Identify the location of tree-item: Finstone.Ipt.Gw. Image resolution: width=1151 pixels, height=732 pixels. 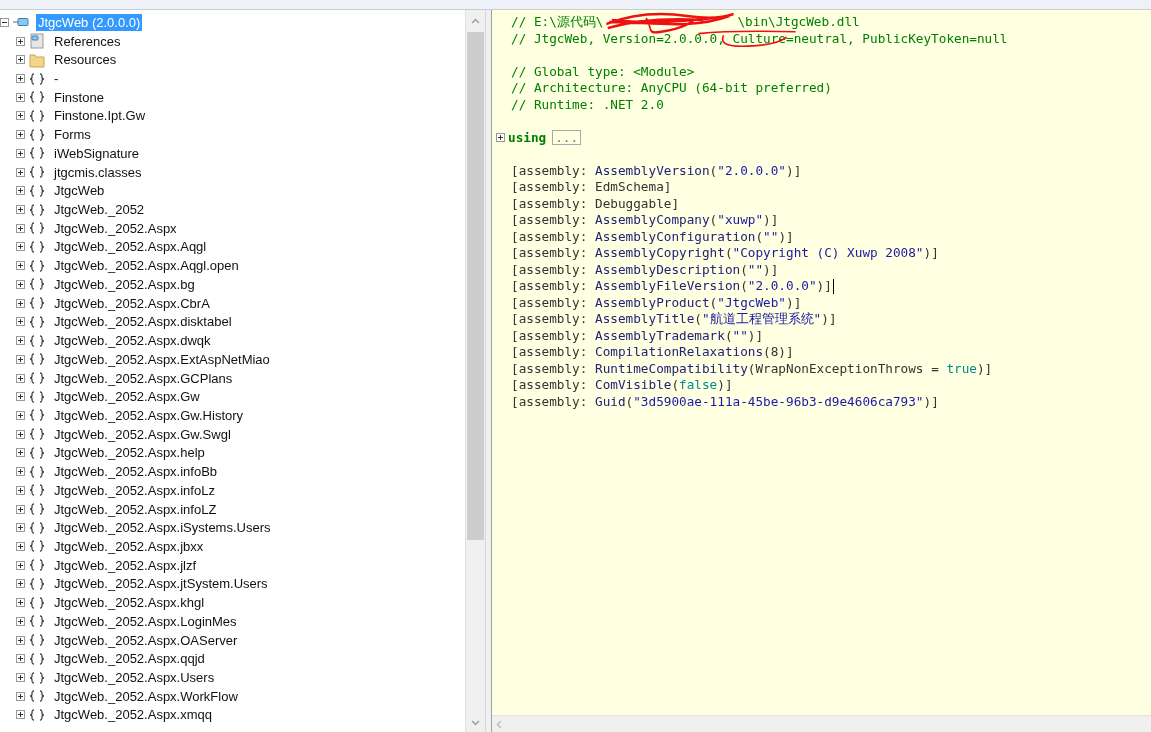
(100, 116).